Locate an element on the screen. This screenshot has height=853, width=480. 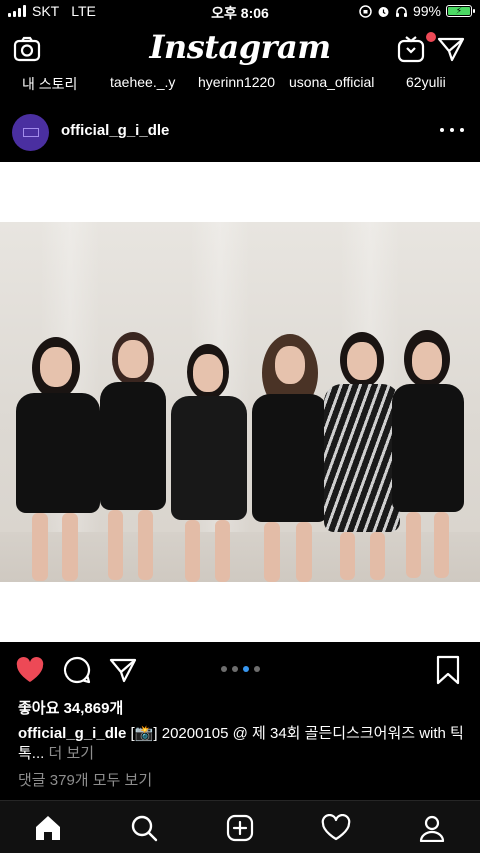
more-options-icon is located at coordinates (452, 130).